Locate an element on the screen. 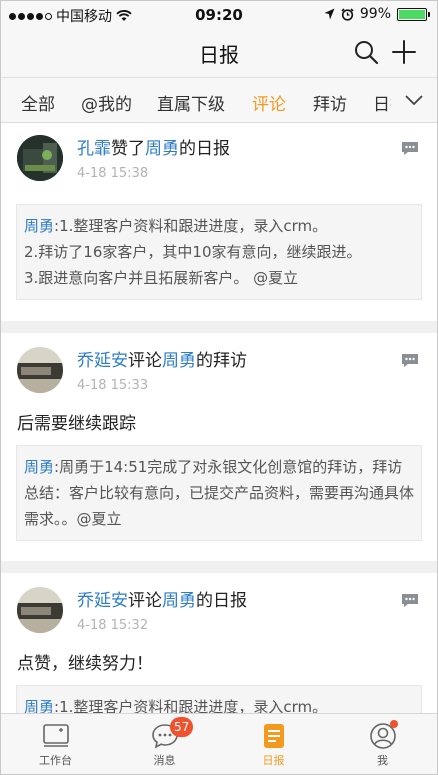  tab-label: 消息 is located at coordinates (164, 760).